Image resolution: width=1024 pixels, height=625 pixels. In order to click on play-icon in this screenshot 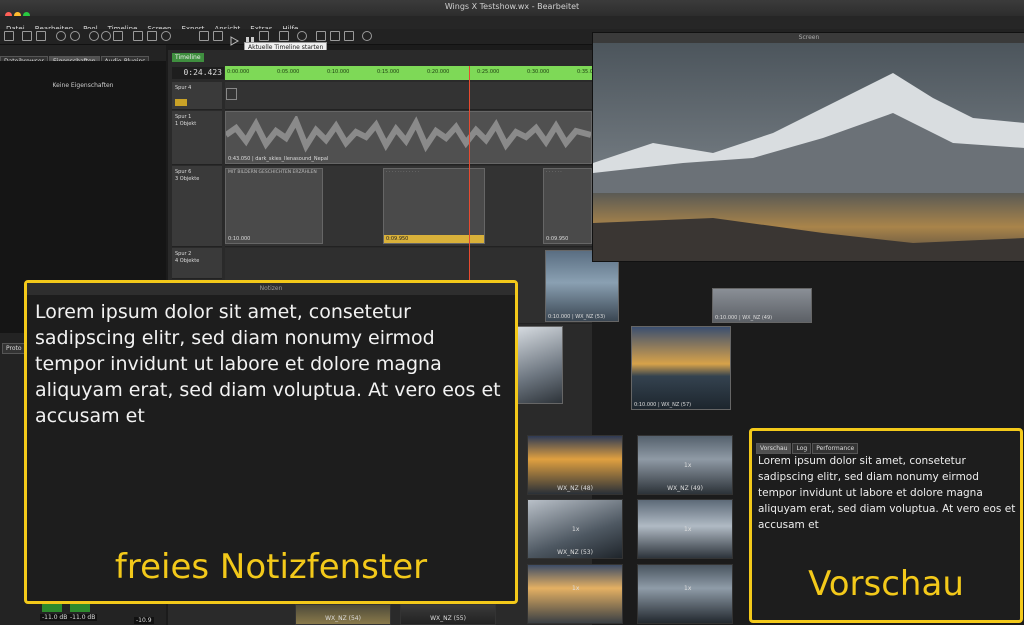, I will do `click(234, 38)`.